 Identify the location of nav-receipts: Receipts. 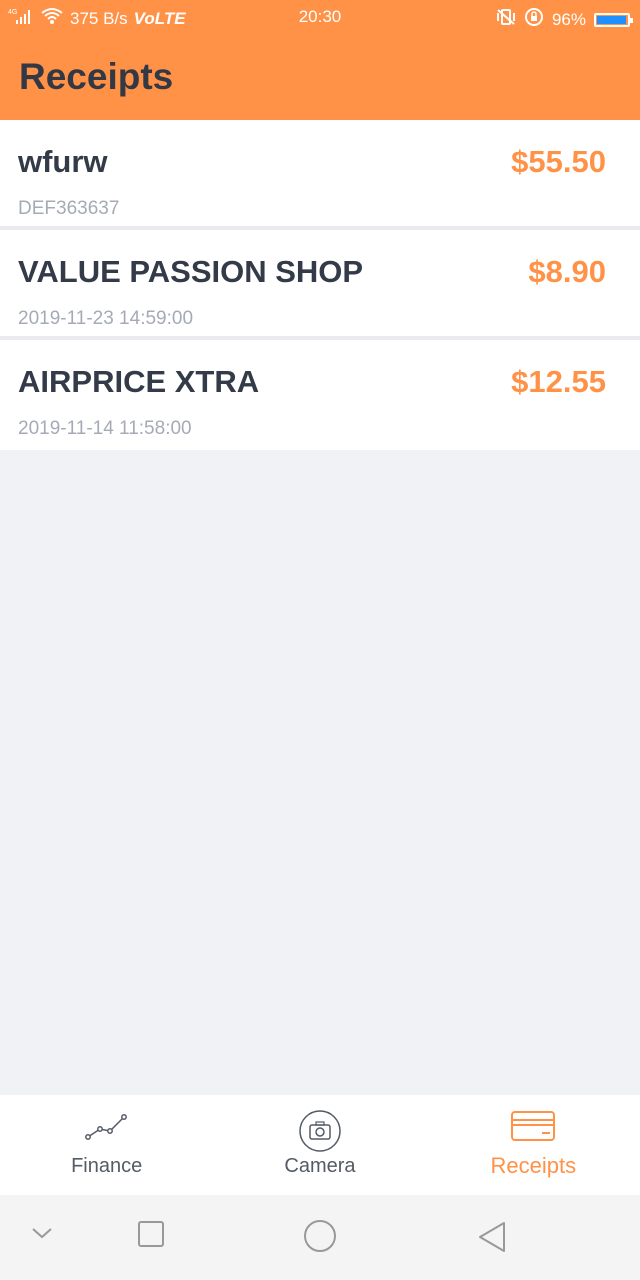
(533, 1145).